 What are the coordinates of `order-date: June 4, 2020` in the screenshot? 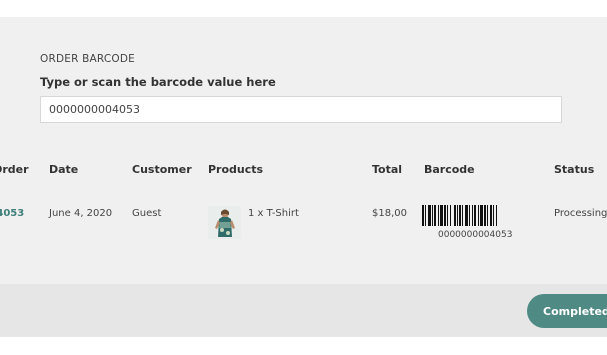 It's located at (81, 213).